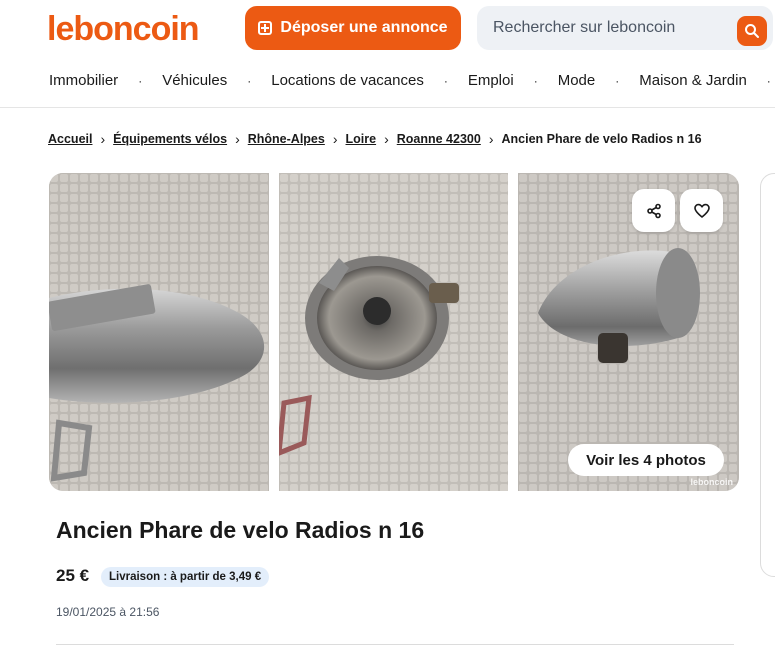 The height and width of the screenshot is (657, 775). What do you see at coordinates (767, 375) in the screenshot?
I see `seller-card-edge` at bounding box center [767, 375].